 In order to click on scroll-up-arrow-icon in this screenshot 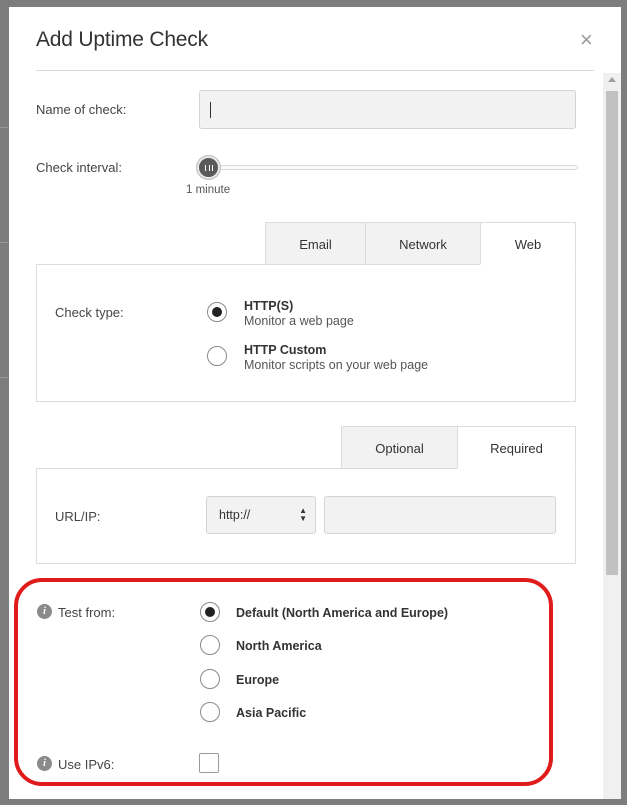, I will do `click(612, 79)`.